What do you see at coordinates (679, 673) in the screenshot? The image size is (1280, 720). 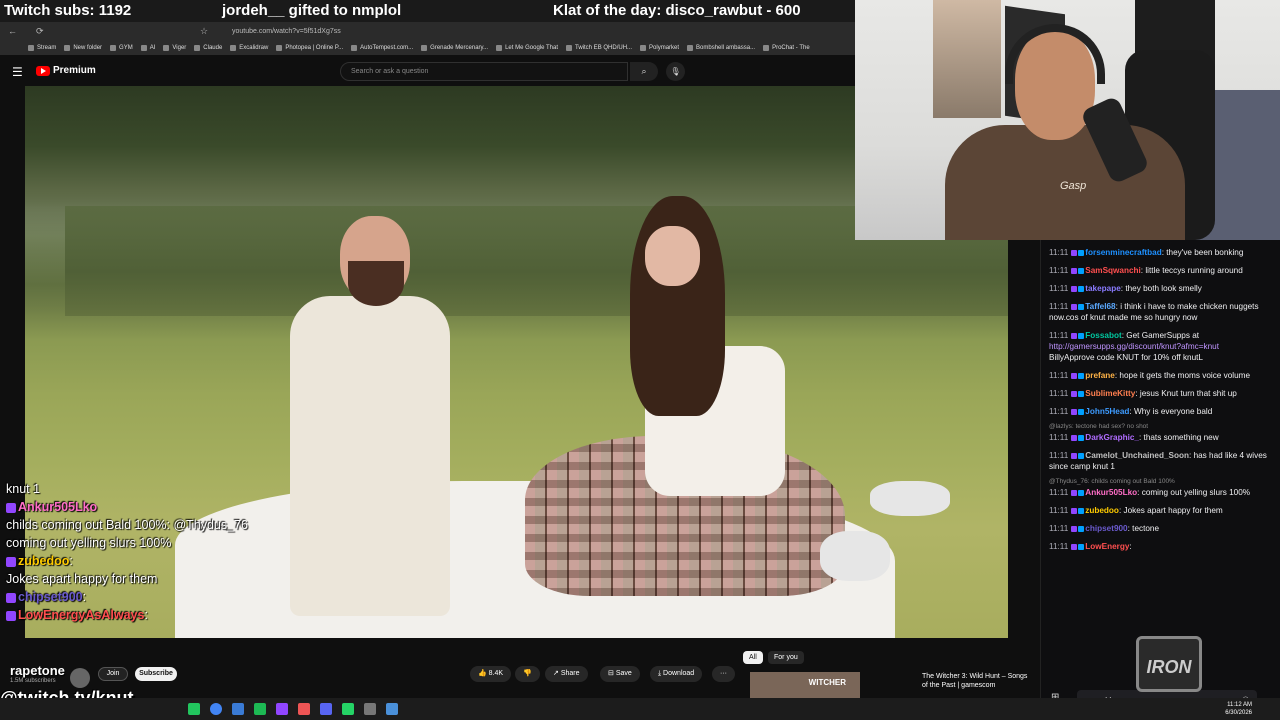 I see `download-label: Download` at bounding box center [679, 673].